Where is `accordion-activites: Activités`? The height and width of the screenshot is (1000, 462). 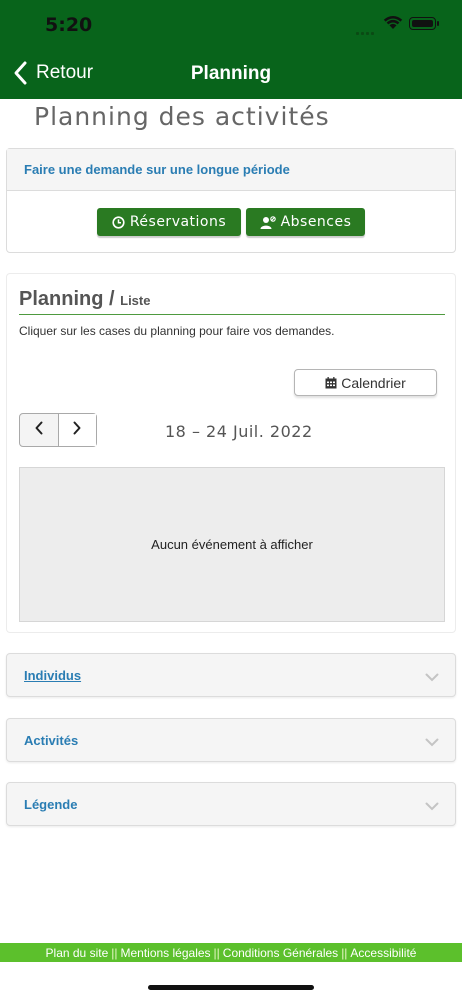 accordion-activites: Activités is located at coordinates (231, 740).